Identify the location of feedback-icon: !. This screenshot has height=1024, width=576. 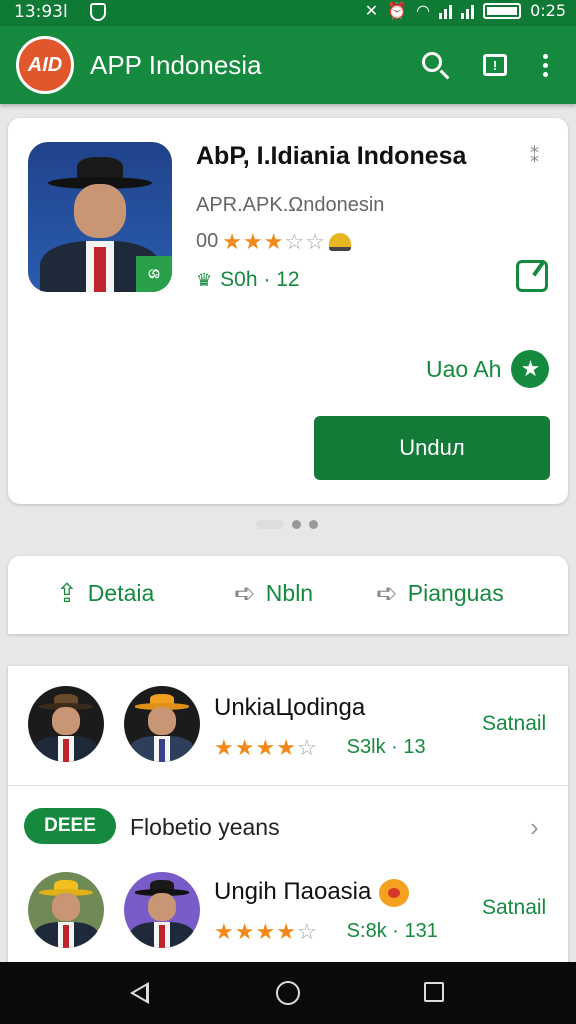
(495, 65).